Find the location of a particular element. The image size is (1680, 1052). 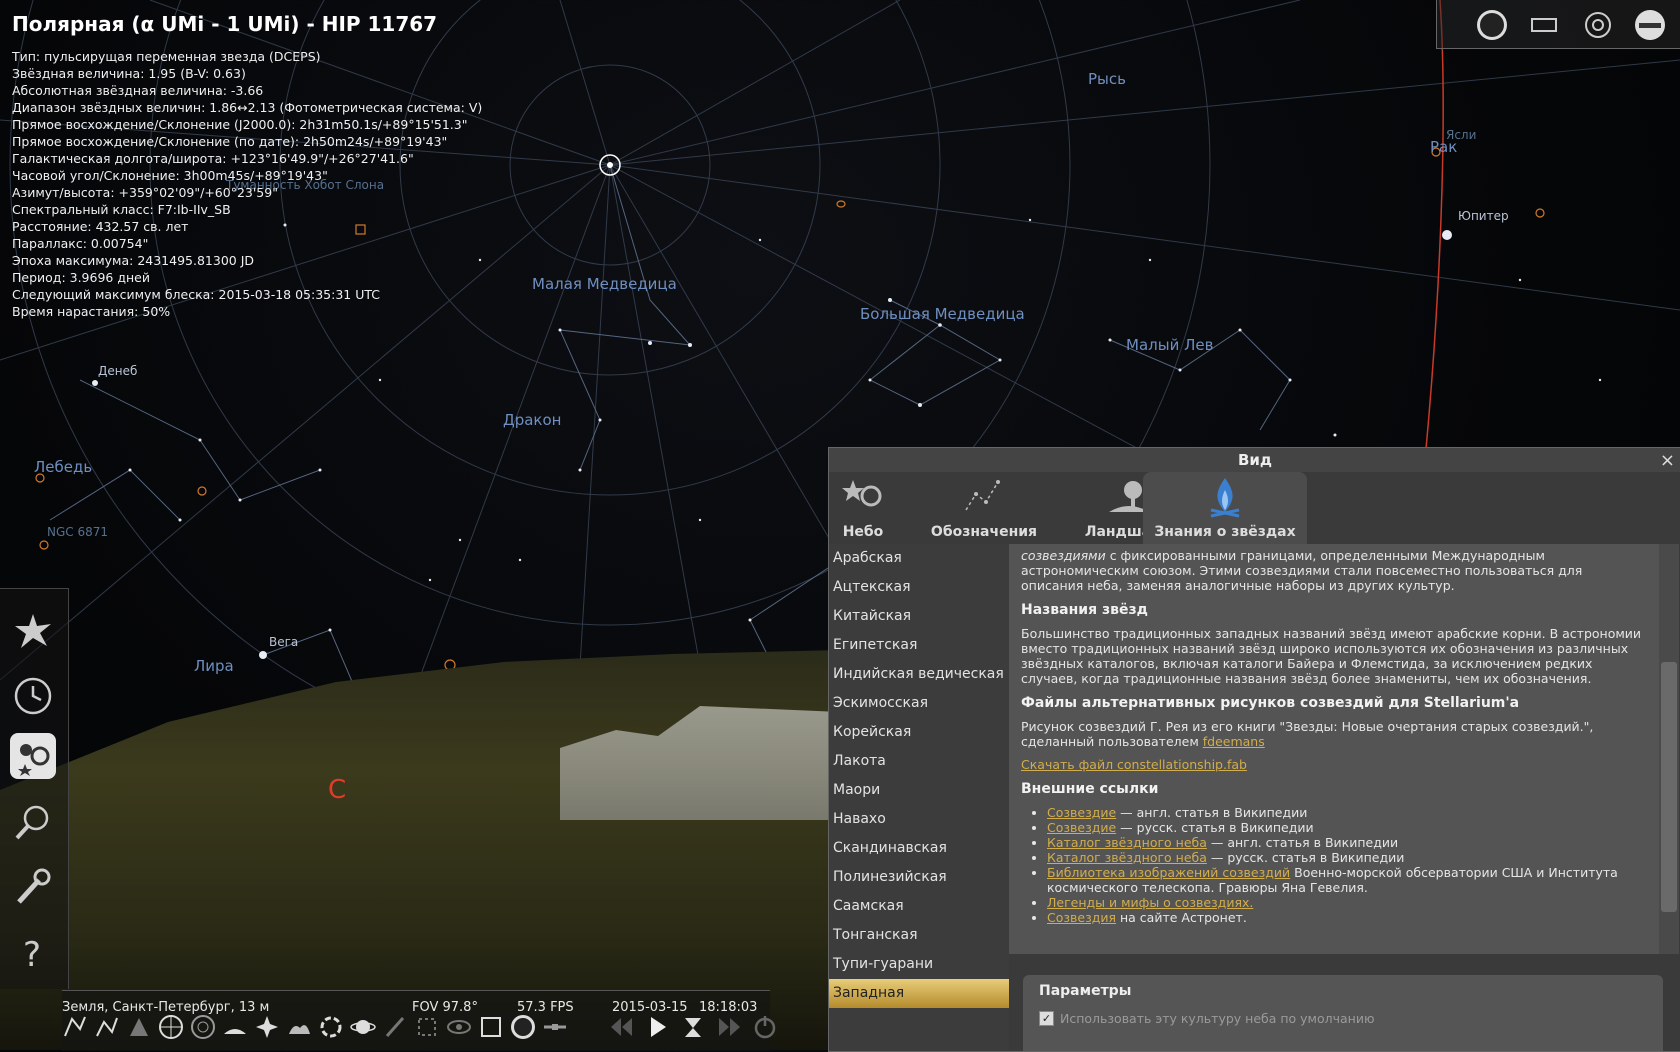

telescope-target-icon is located at coordinates (1598, 25).